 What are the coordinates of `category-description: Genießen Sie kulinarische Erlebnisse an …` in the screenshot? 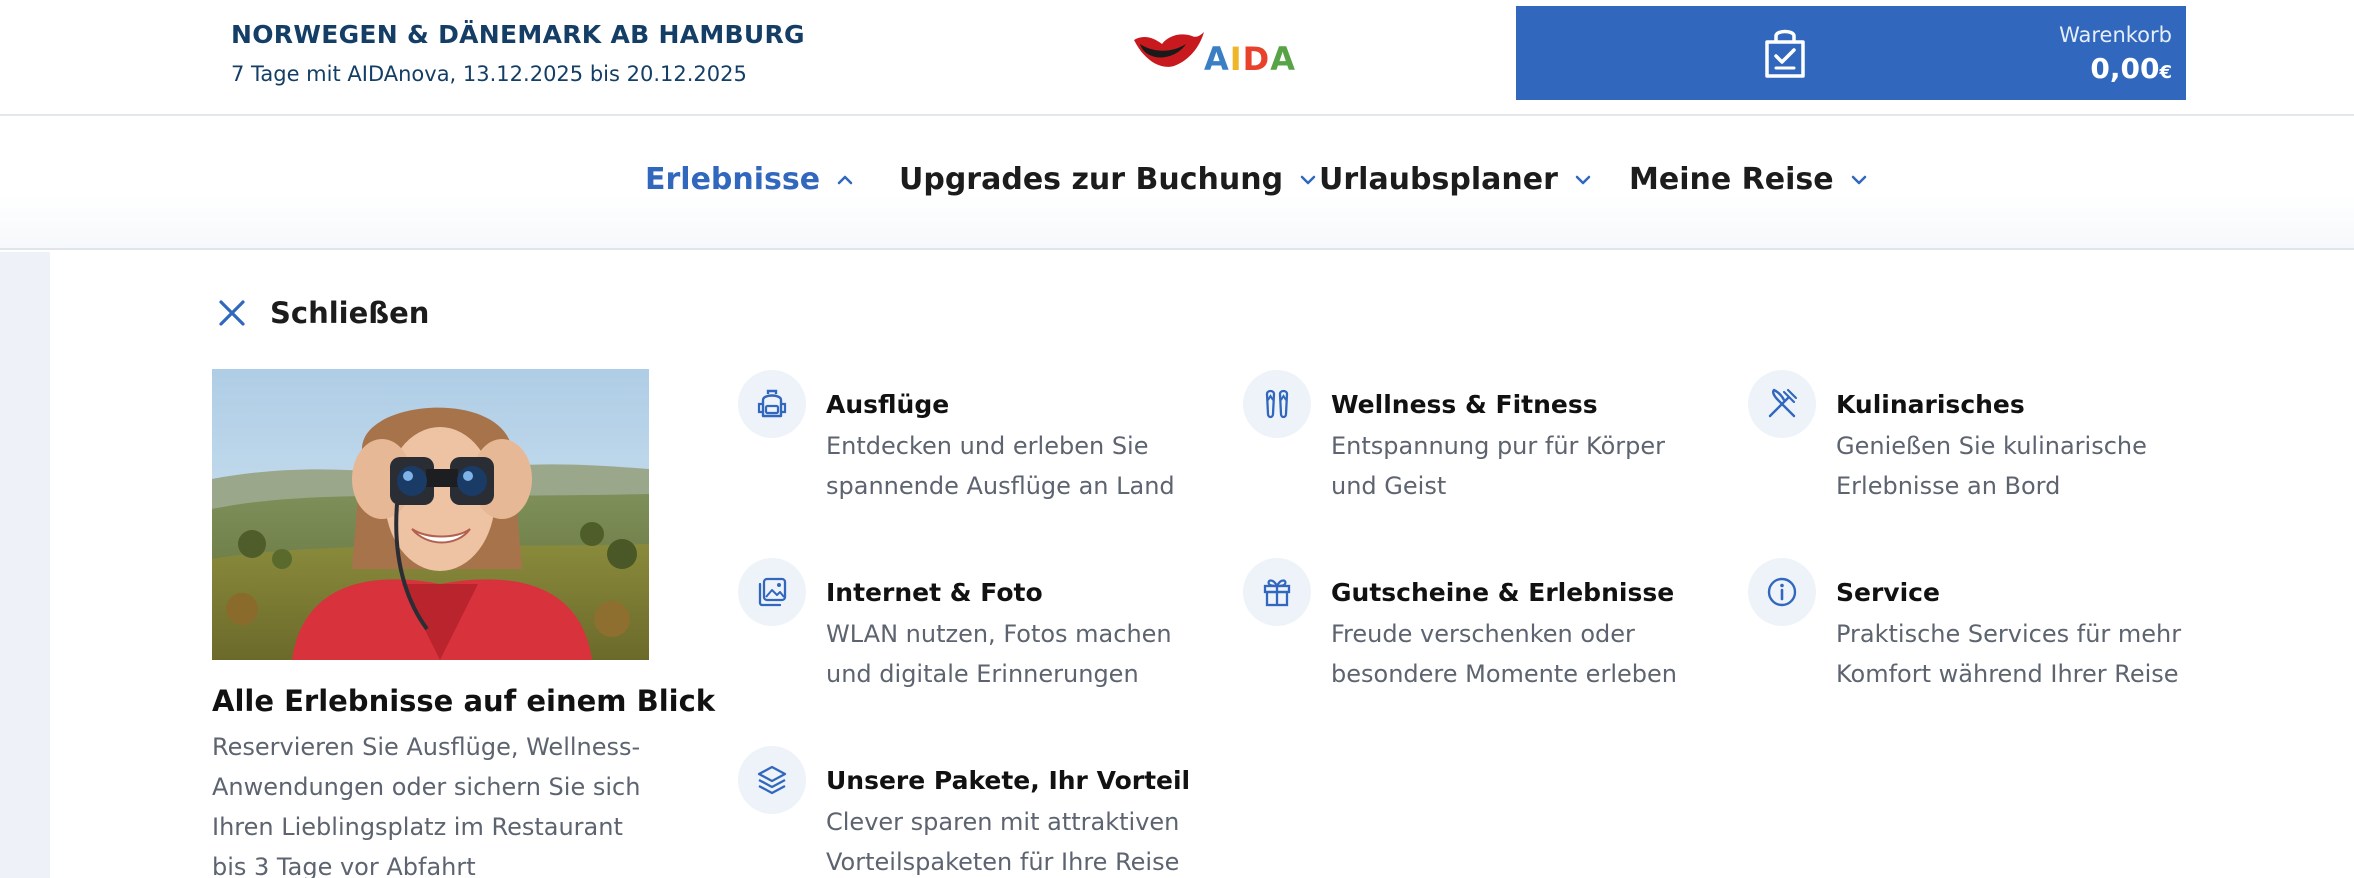 It's located at (1991, 466).